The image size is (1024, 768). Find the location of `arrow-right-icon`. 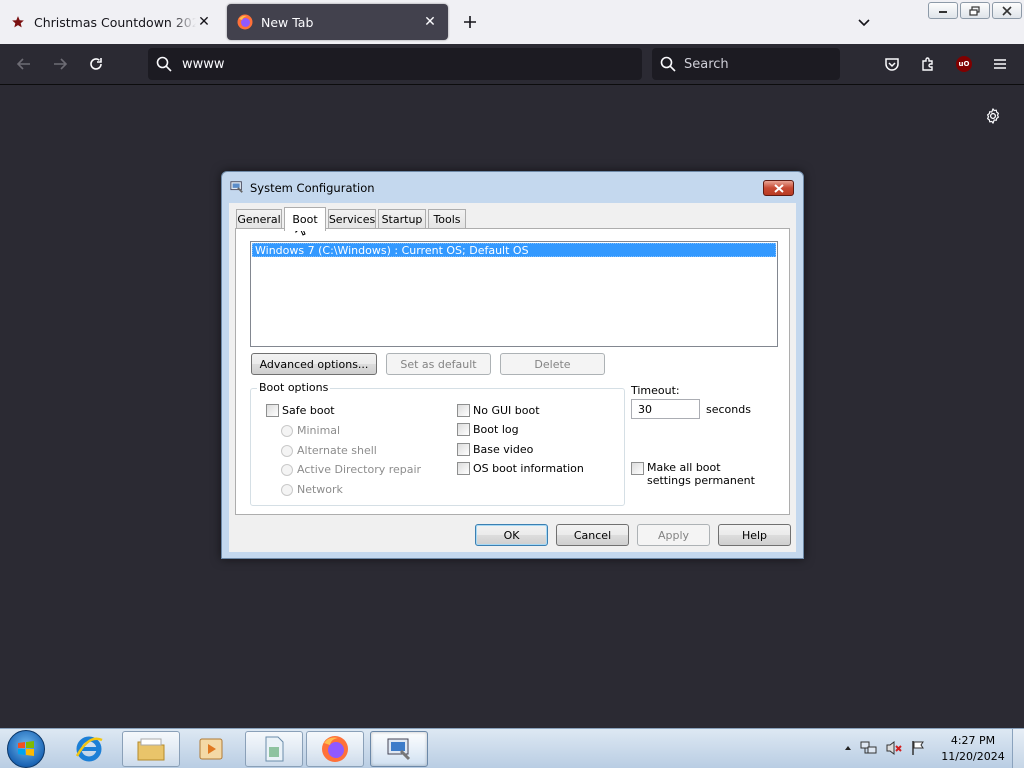

arrow-right-icon is located at coordinates (61, 64).